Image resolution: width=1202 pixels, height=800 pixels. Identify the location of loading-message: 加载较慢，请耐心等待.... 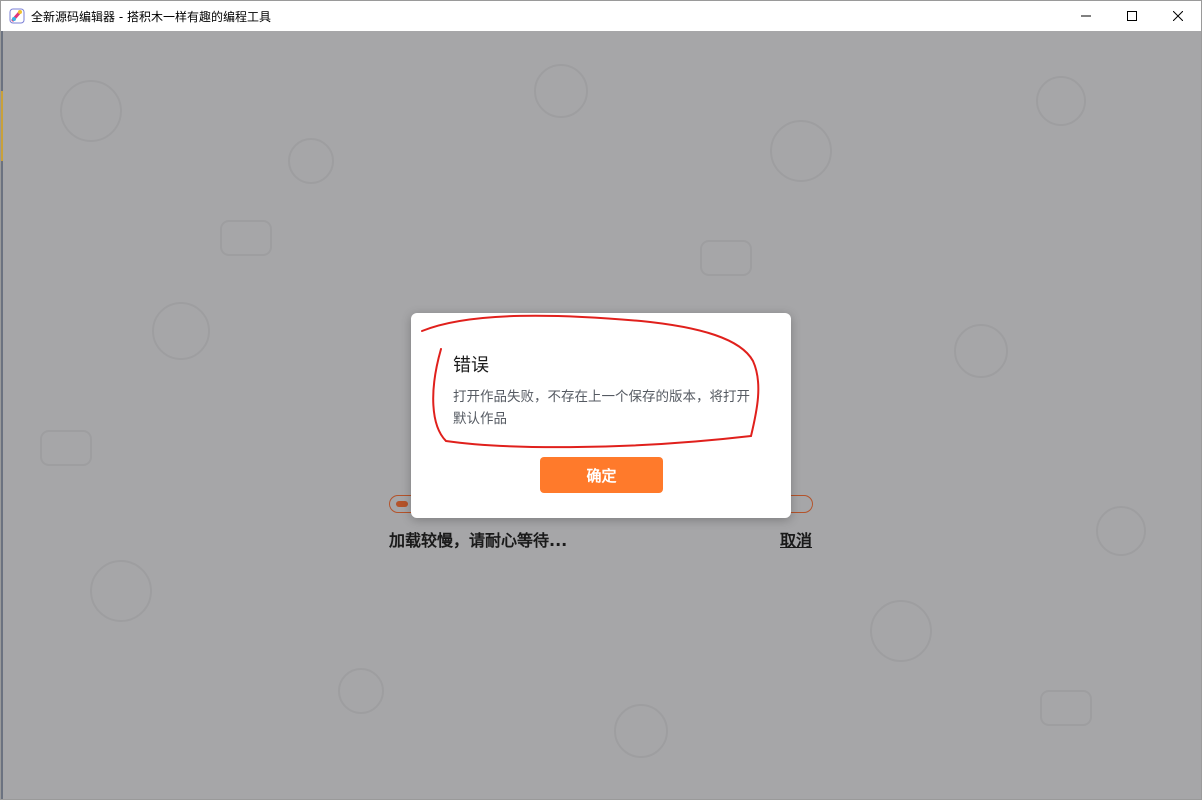
(478, 540).